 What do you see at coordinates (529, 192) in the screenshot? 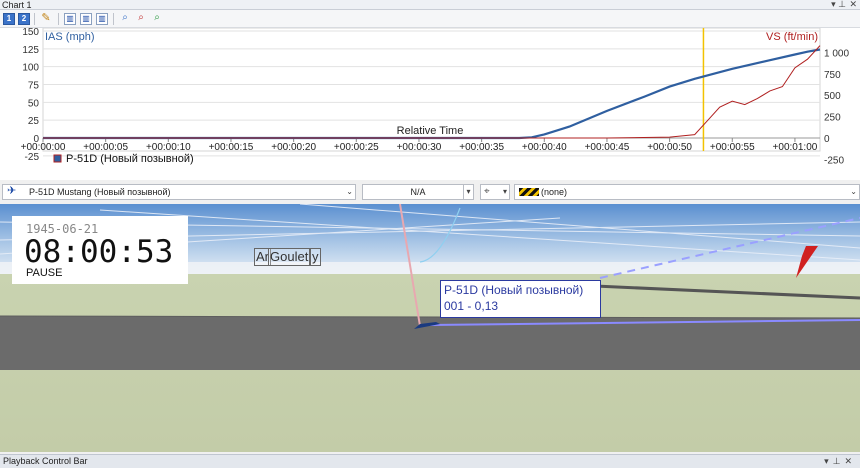
I see `hazard-stripe-icon` at bounding box center [529, 192].